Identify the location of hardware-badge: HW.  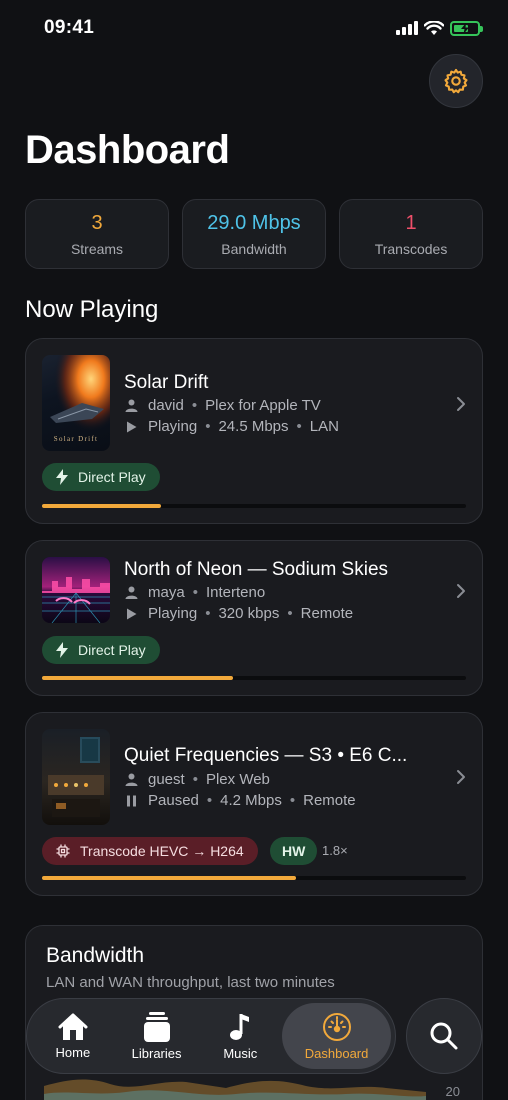
(294, 851).